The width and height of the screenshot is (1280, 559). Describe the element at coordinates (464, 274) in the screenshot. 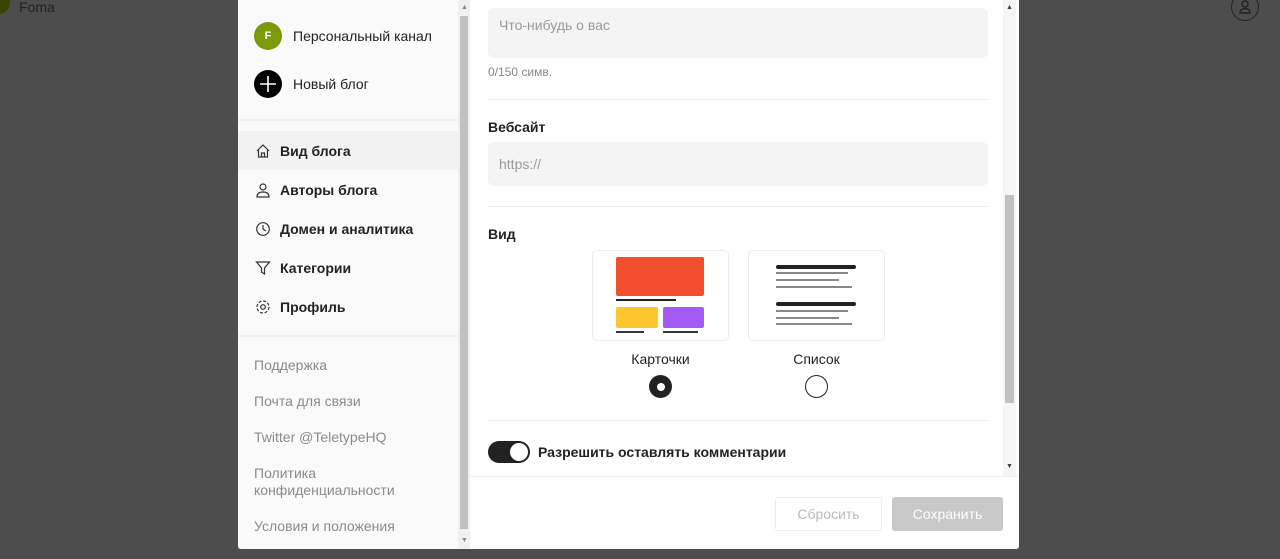

I see `sidebar-scrollbar: ▲ ▼` at that location.